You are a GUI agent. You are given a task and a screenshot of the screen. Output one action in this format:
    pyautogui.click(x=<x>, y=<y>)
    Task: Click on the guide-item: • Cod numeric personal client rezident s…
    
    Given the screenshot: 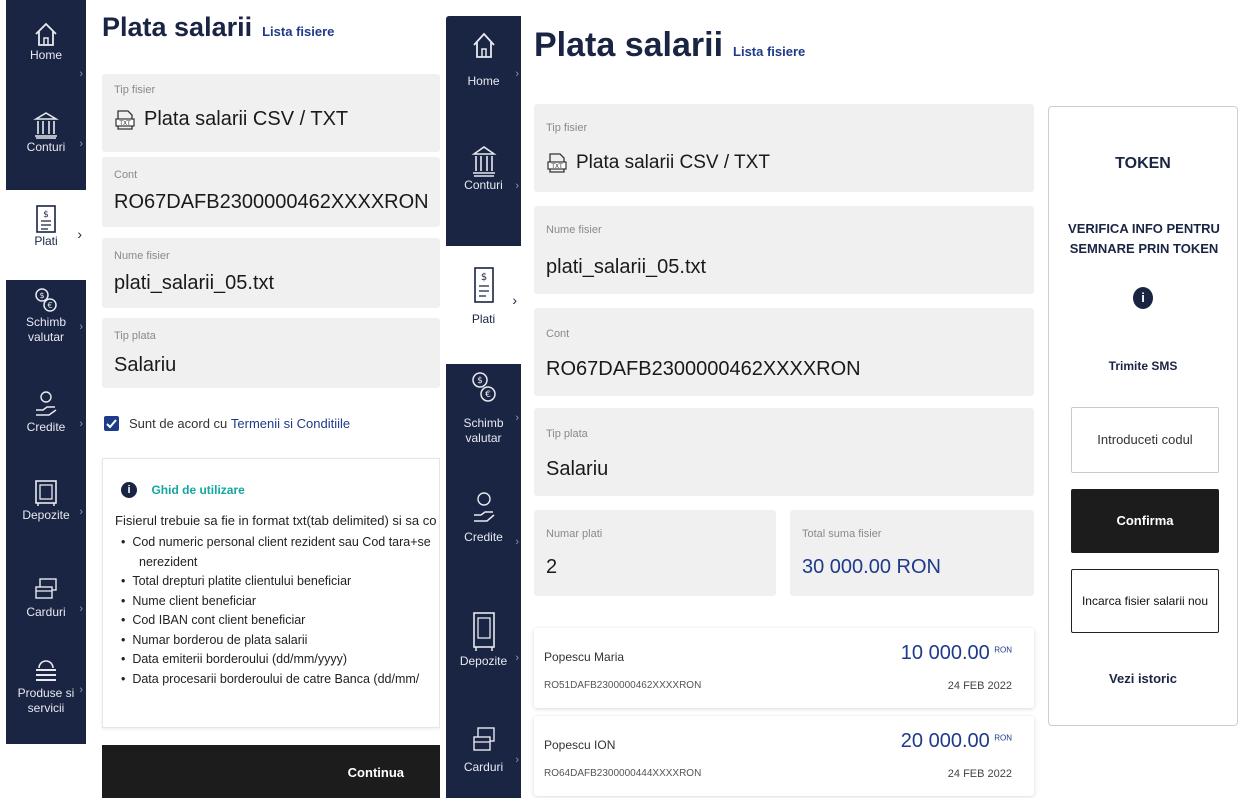 What is the action you would take?
    pyautogui.click(x=276, y=542)
    